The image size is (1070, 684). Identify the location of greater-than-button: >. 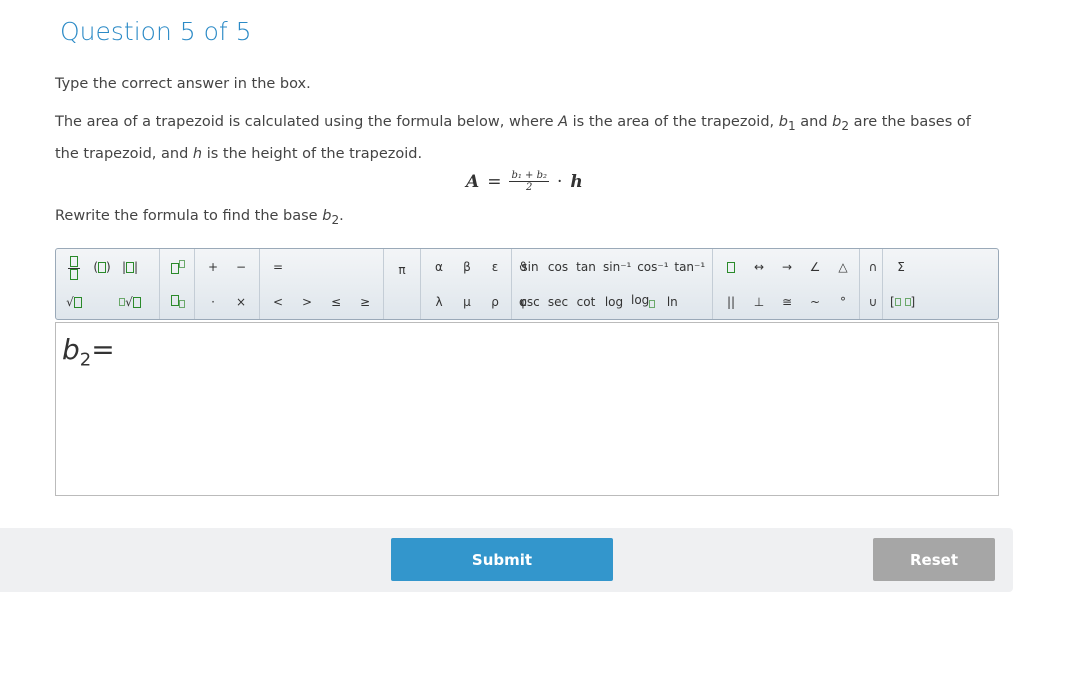
(307, 302).